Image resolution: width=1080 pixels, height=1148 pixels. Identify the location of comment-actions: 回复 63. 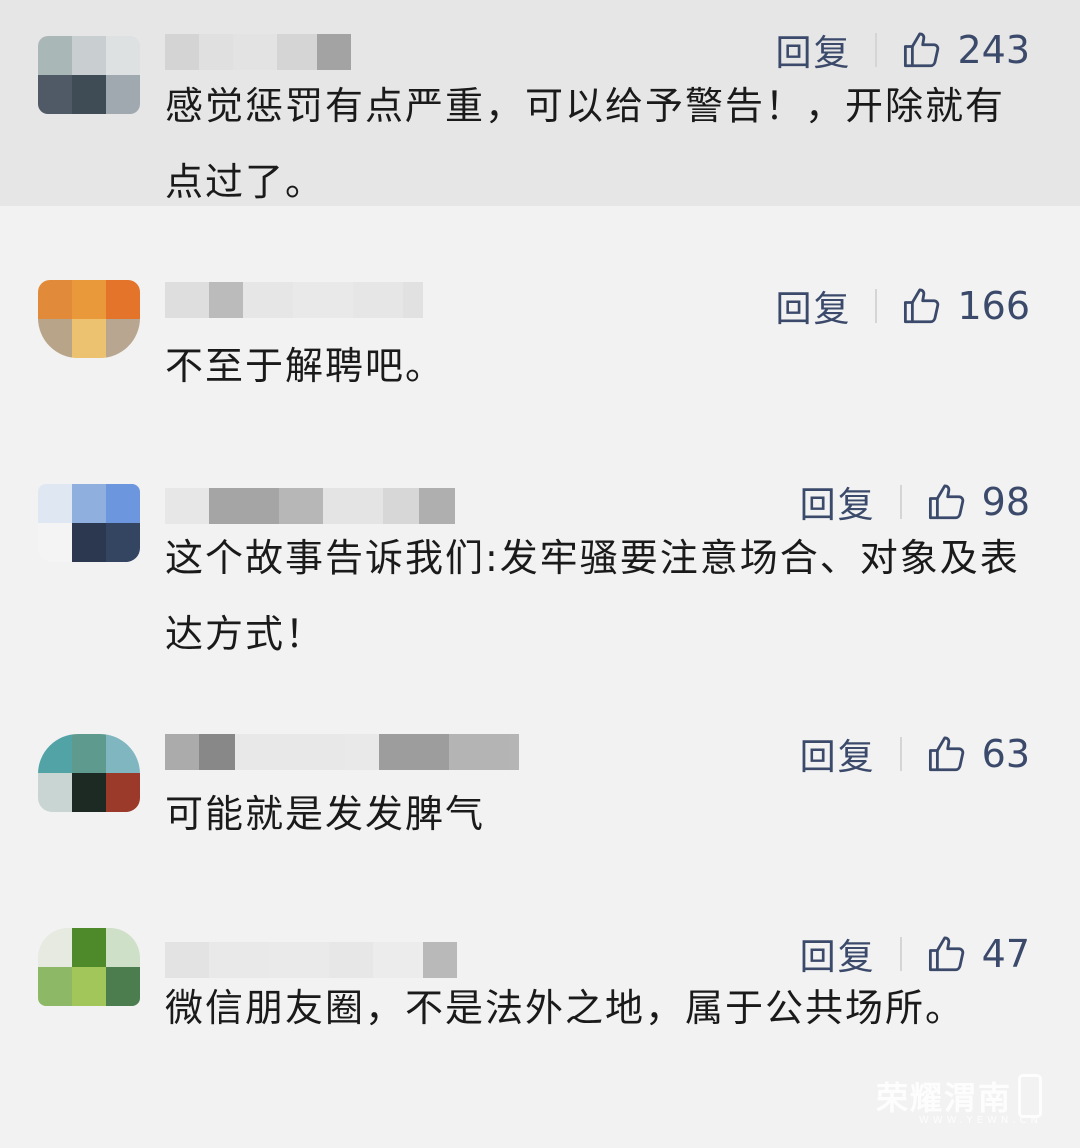
(915, 754).